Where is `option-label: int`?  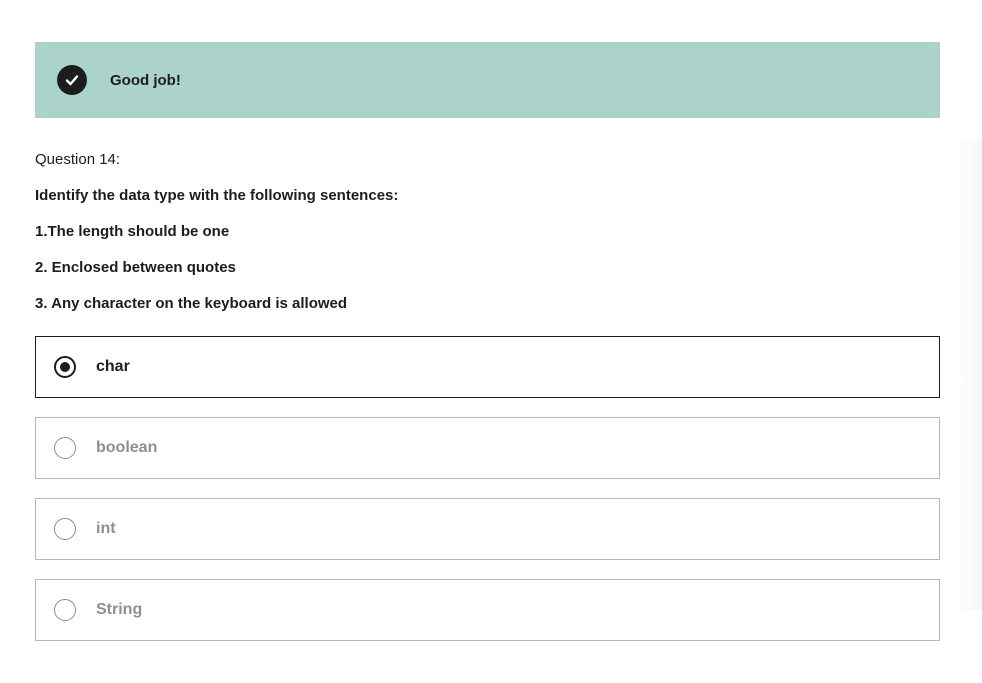
option-label: int is located at coordinates (106, 528).